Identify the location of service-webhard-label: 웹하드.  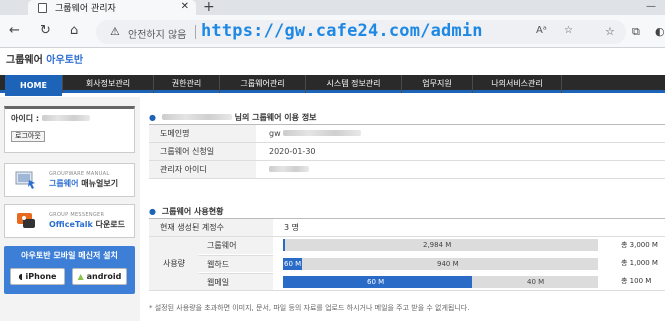
(236, 263).